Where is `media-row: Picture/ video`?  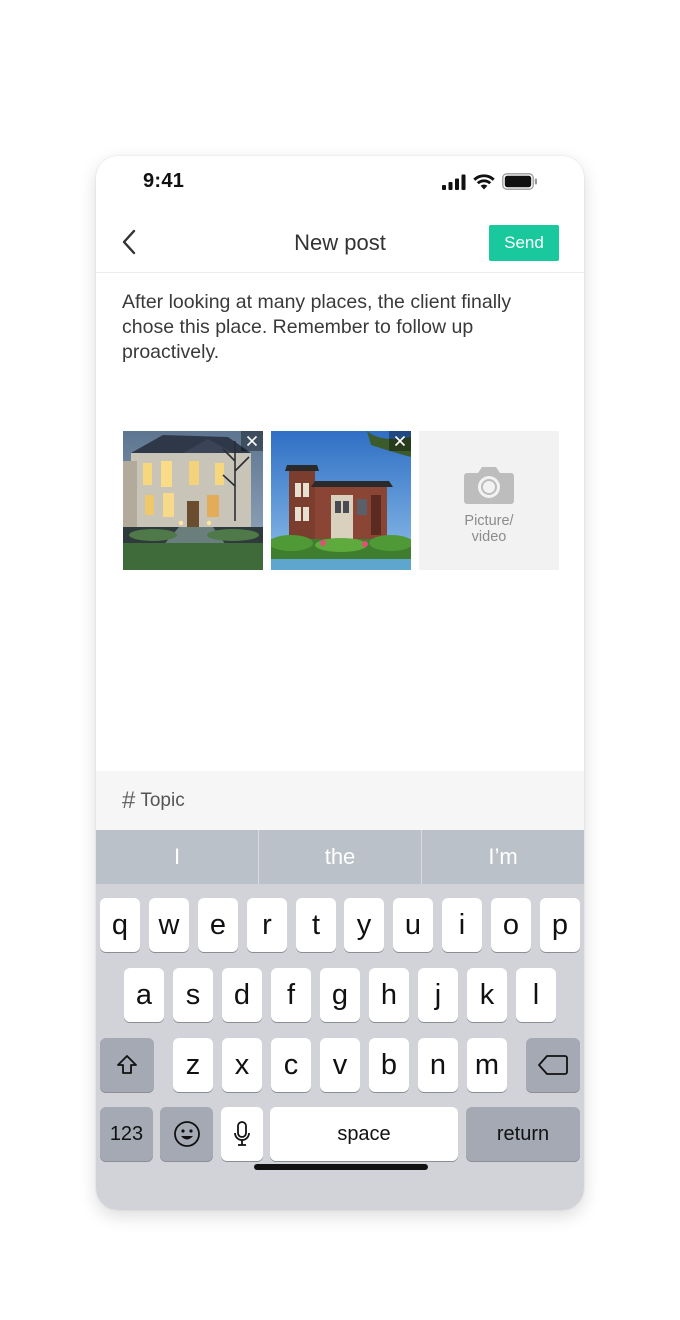
media-row: Picture/ video is located at coordinates (341, 500).